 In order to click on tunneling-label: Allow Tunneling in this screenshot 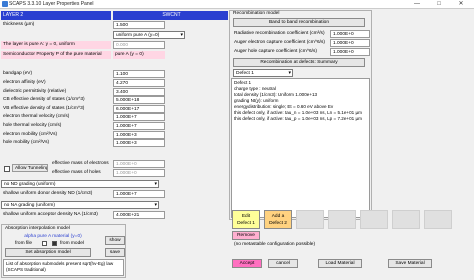, I will do `click(30, 168)`.